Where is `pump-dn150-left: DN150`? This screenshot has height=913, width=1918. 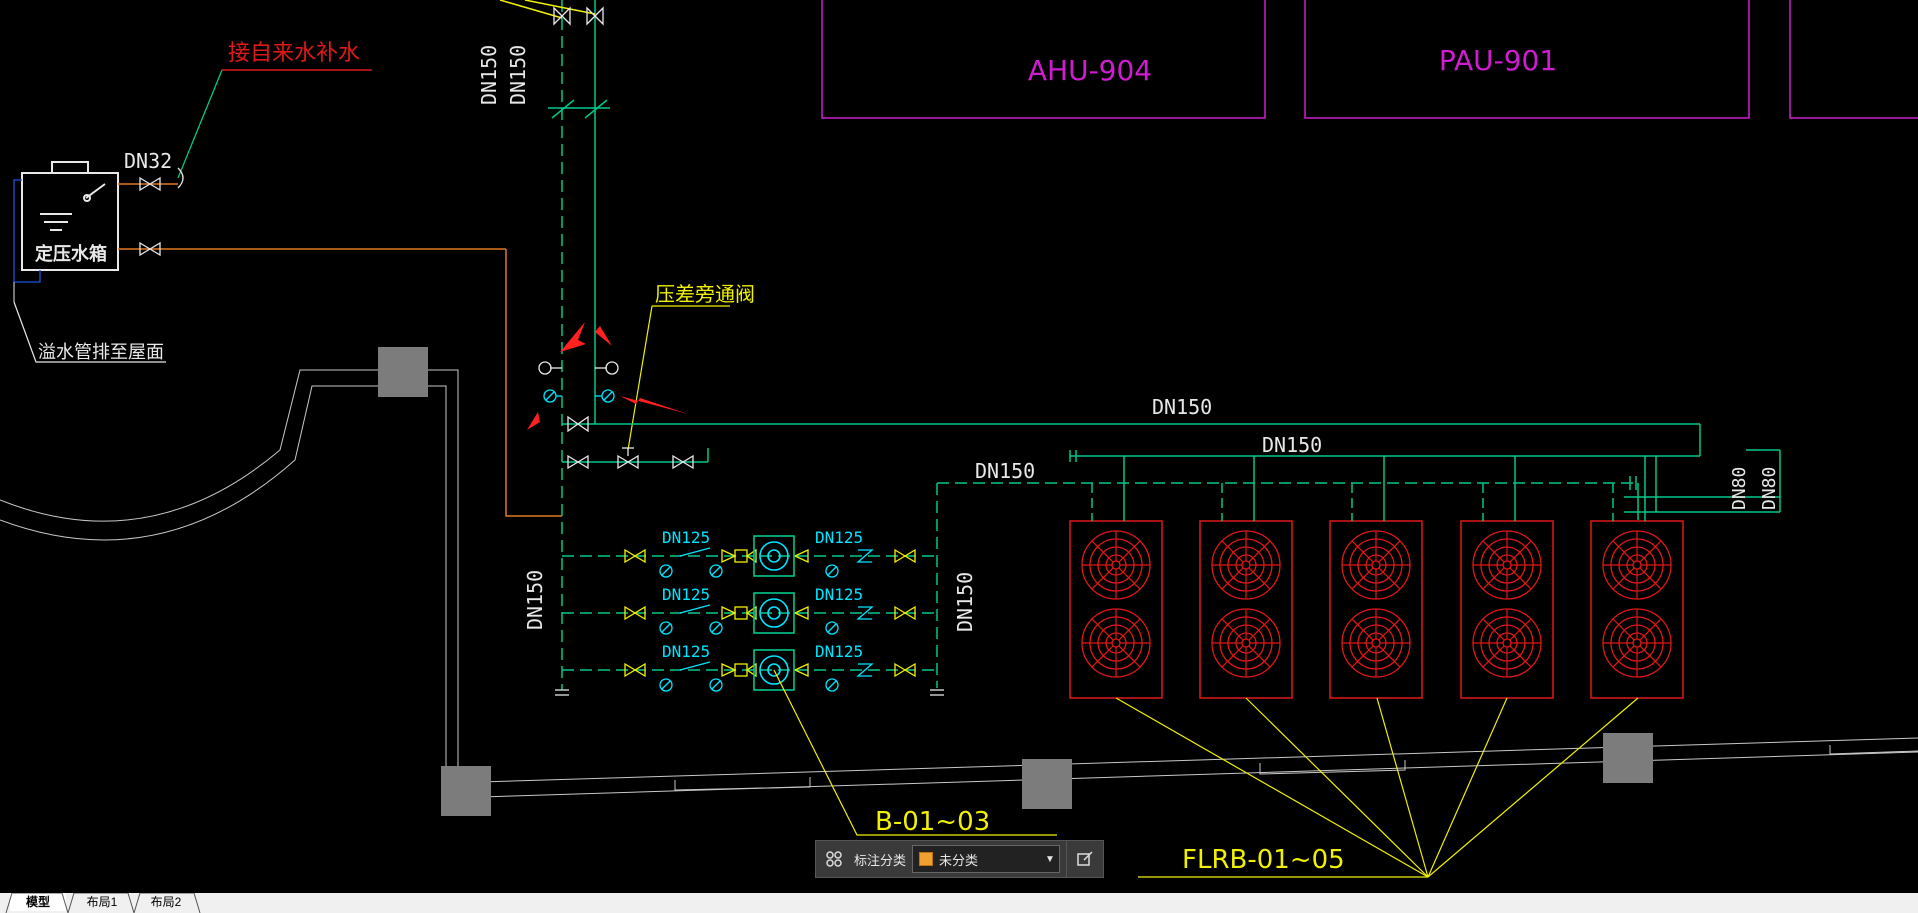
pump-dn150-left: DN150 is located at coordinates (535, 600).